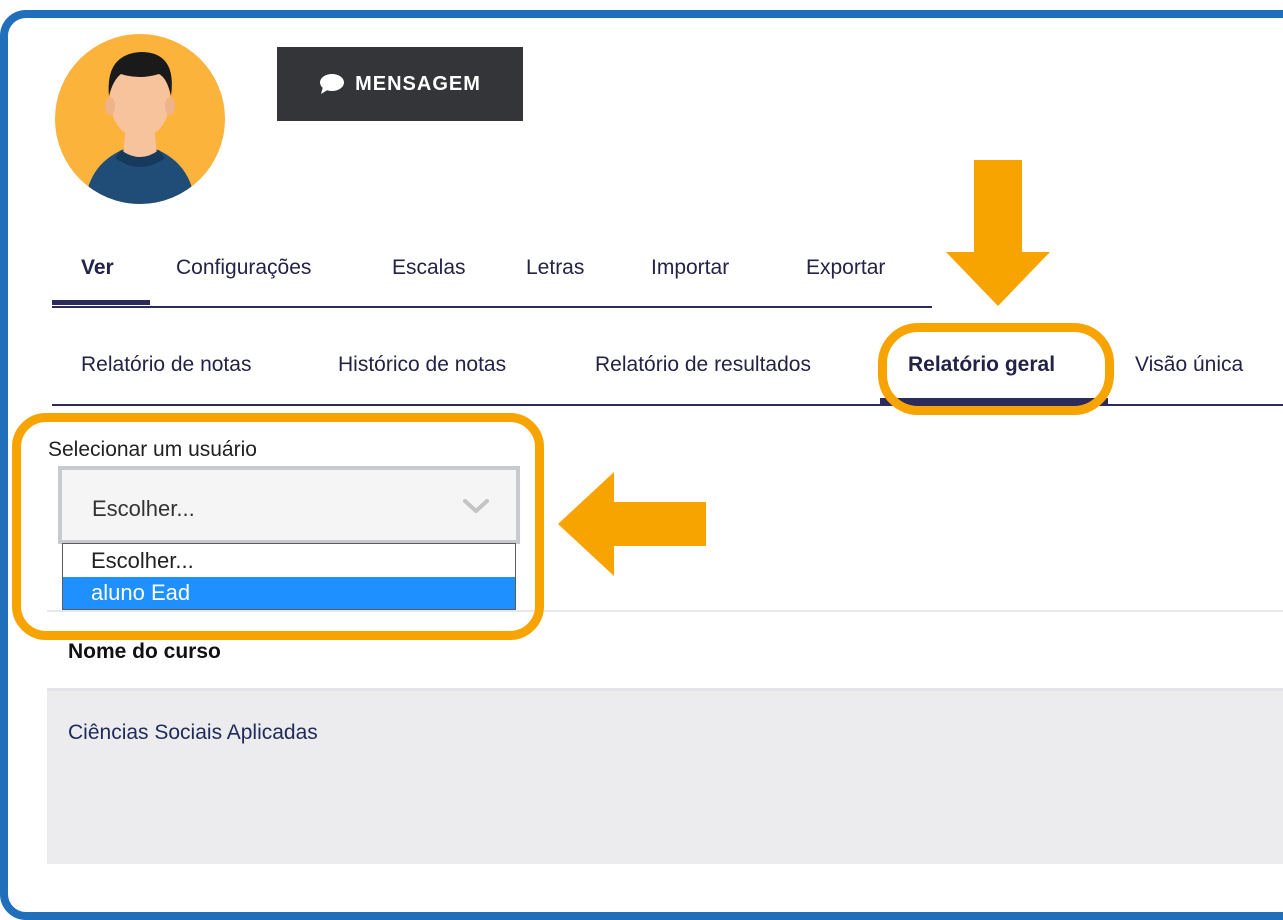 The image size is (1283, 920). Describe the element at coordinates (429, 268) in the screenshot. I see `tab-escalas: Escalas` at that location.